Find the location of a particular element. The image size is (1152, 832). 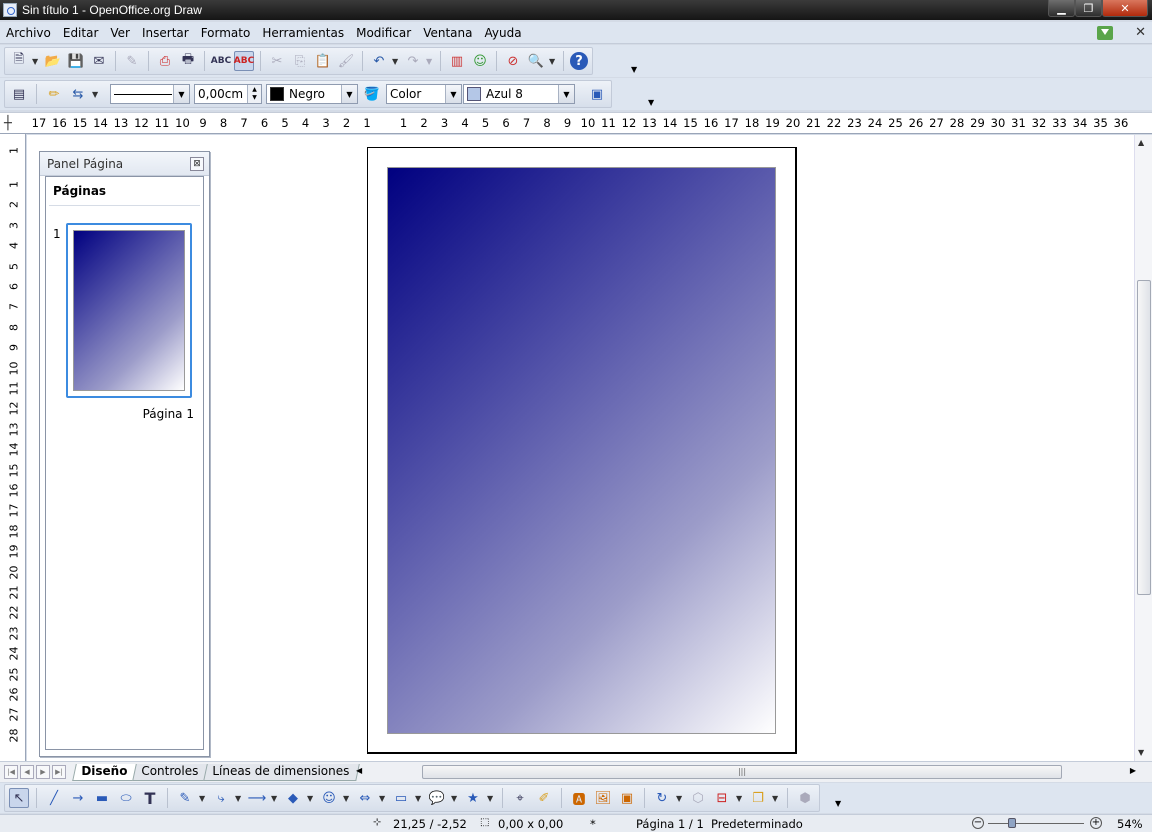

tab-diseno: Diseño is located at coordinates (105, 772).